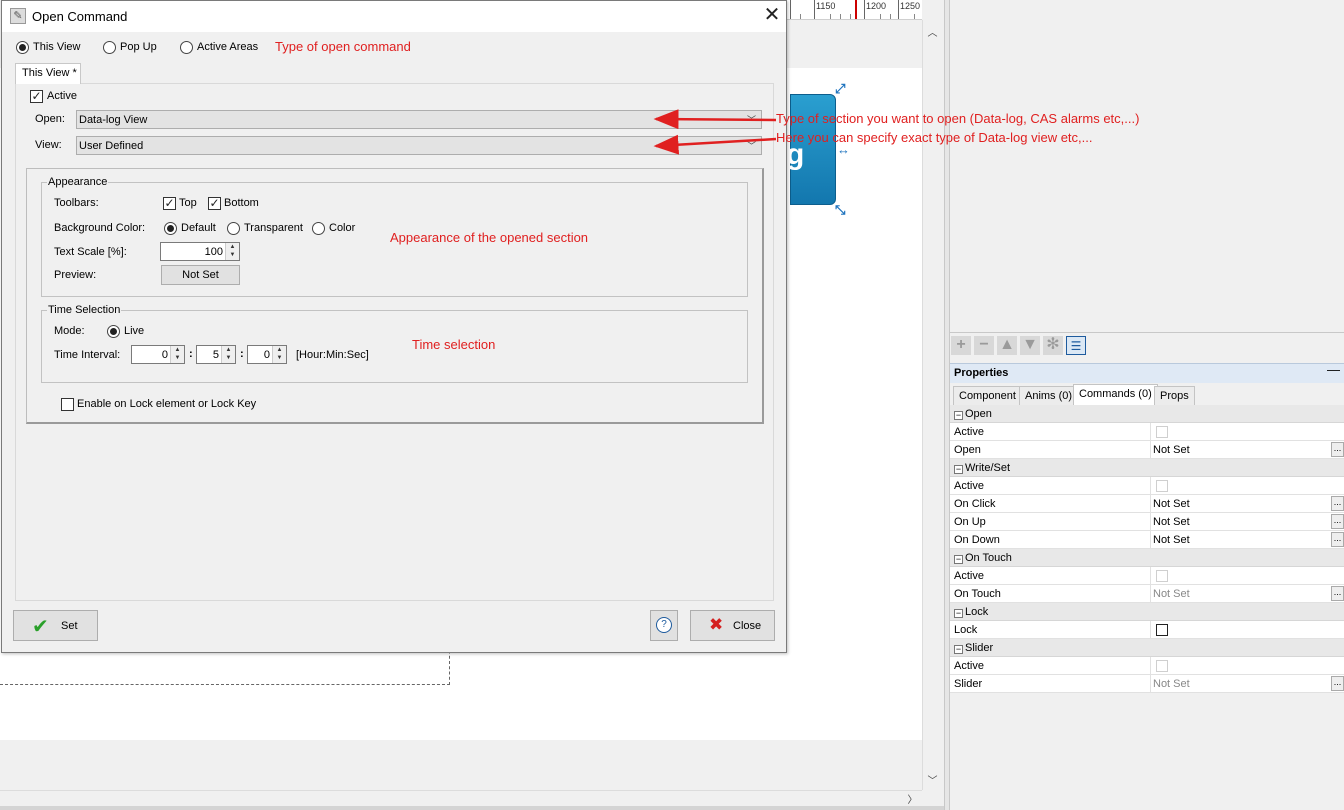  Describe the element at coordinates (200, 275) in the screenshot. I see `preview-button: Not Set` at that location.